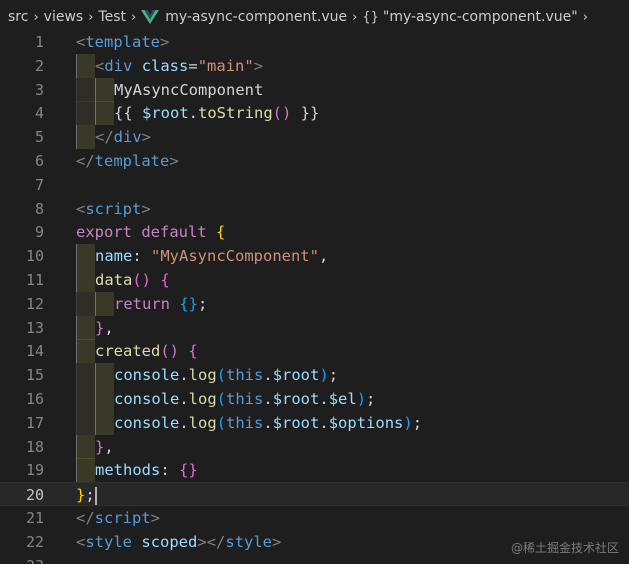 The height and width of the screenshot is (564, 629). Describe the element at coordinates (141, 303) in the screenshot. I see `code-content: return {};` at that location.